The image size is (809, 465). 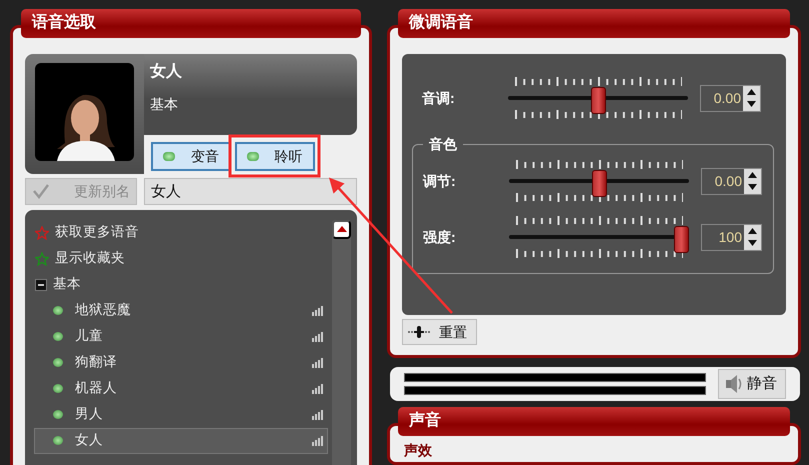 What do you see at coordinates (181, 441) in the screenshot?
I see `voice-item: 女人` at bounding box center [181, 441].